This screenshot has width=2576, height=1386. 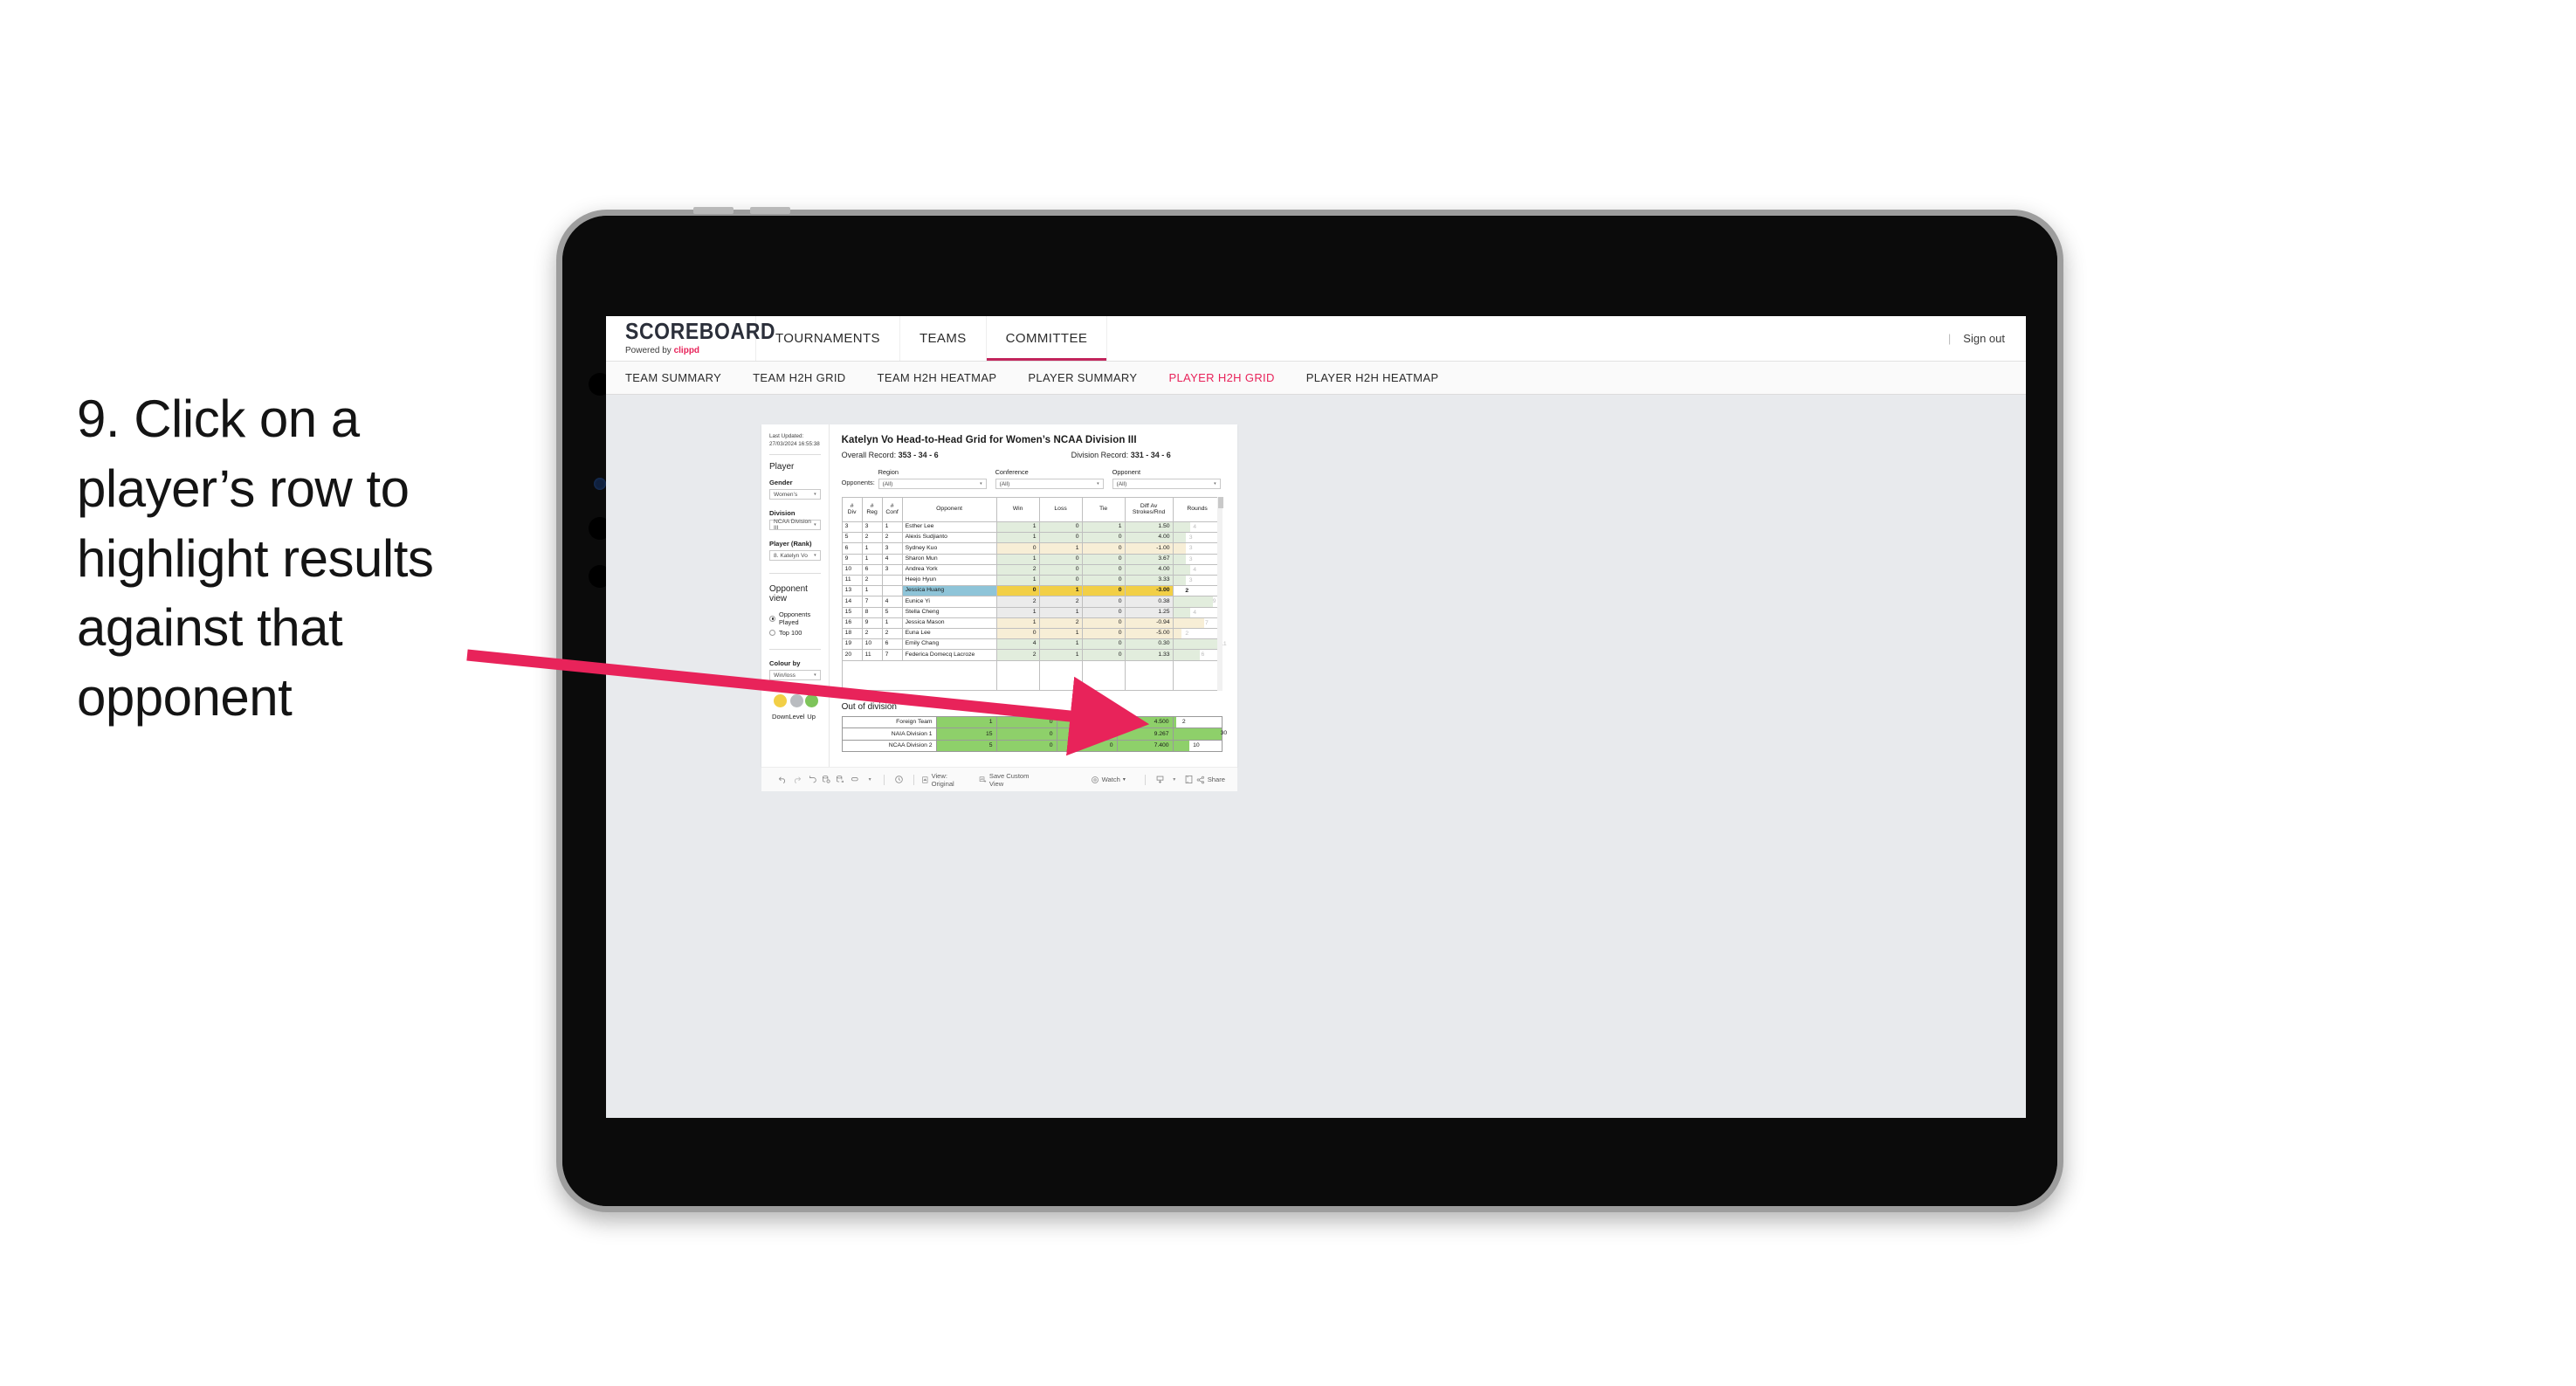 I want to click on cell-div: 9, so click(x=852, y=559).